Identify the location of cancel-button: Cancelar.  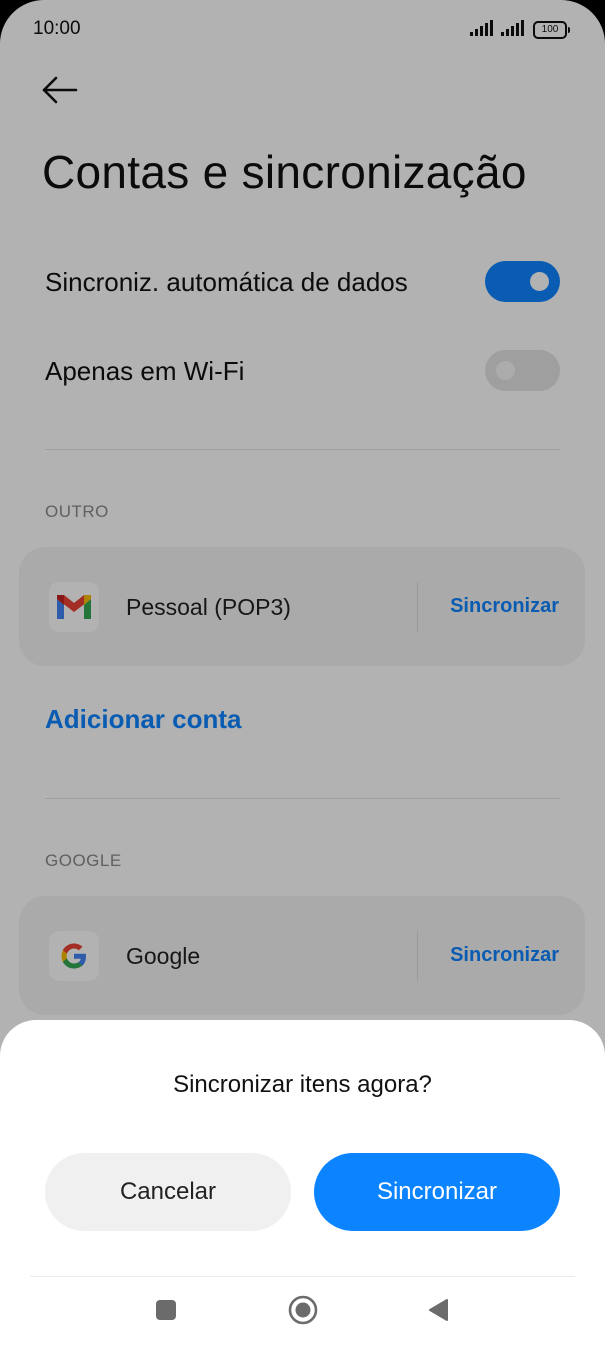
(168, 1192).